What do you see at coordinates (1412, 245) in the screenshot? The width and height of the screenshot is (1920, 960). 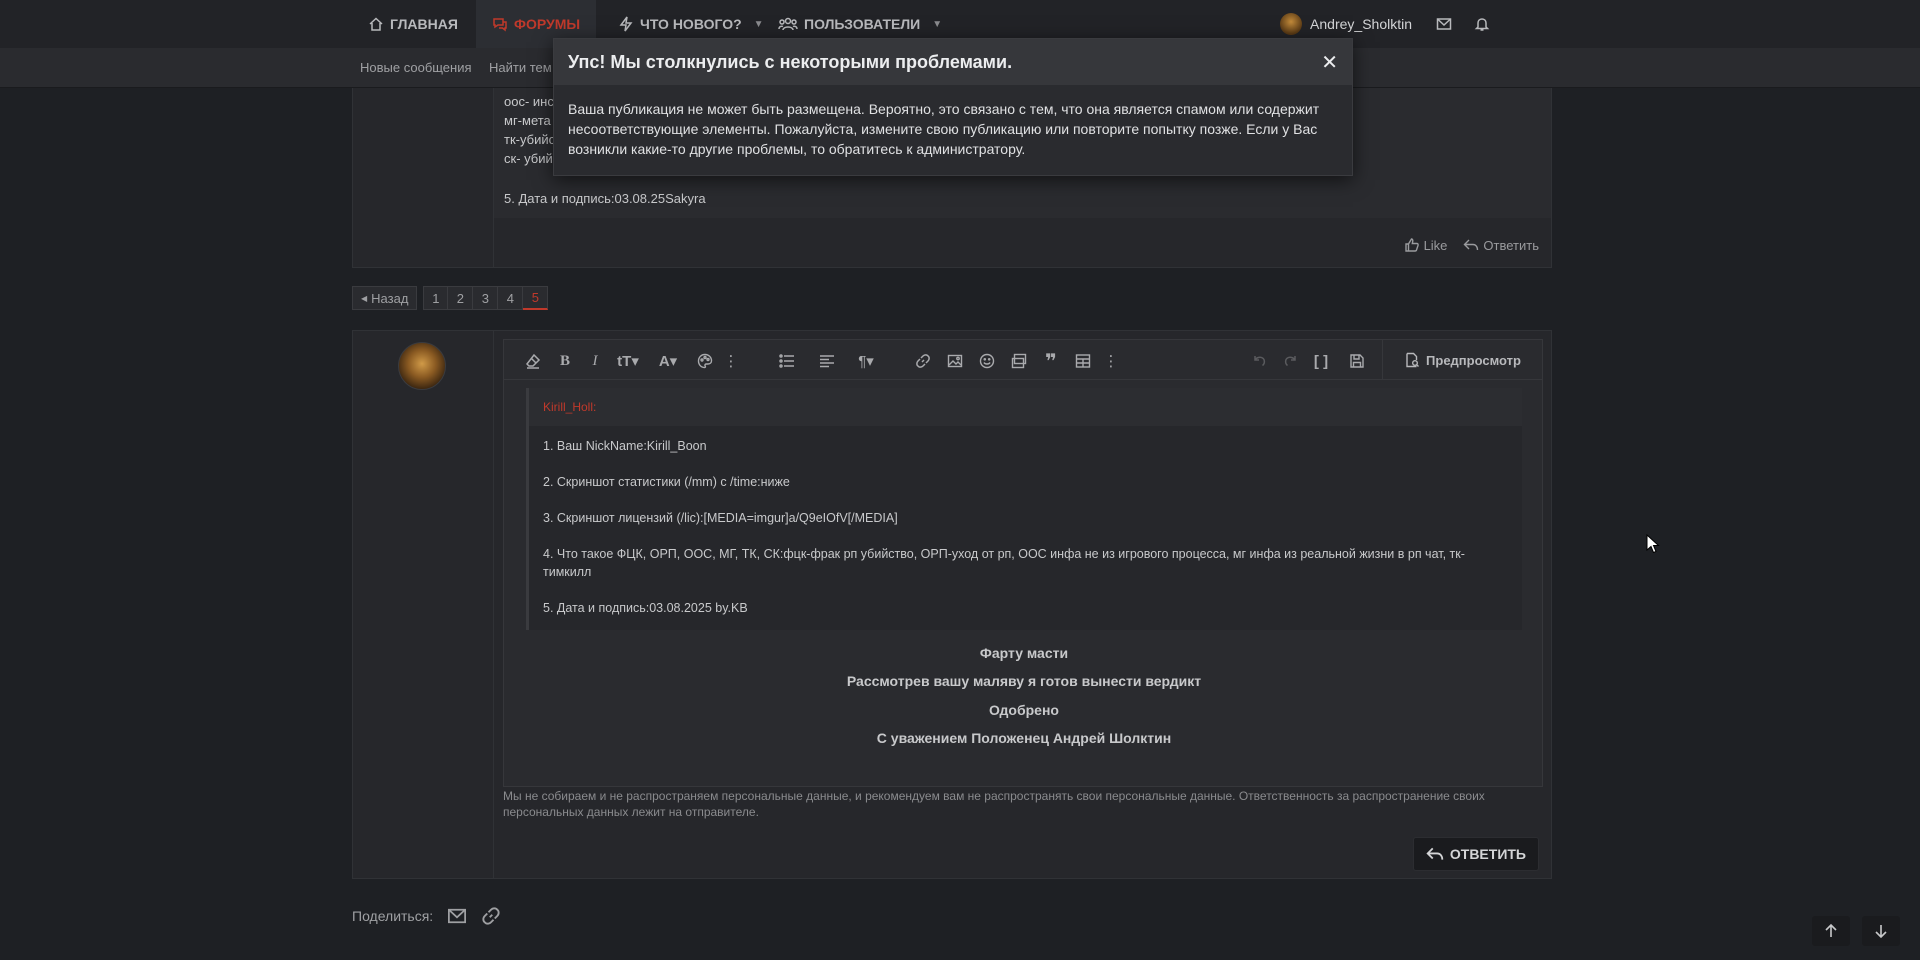 I see `thumbs-up-icon` at bounding box center [1412, 245].